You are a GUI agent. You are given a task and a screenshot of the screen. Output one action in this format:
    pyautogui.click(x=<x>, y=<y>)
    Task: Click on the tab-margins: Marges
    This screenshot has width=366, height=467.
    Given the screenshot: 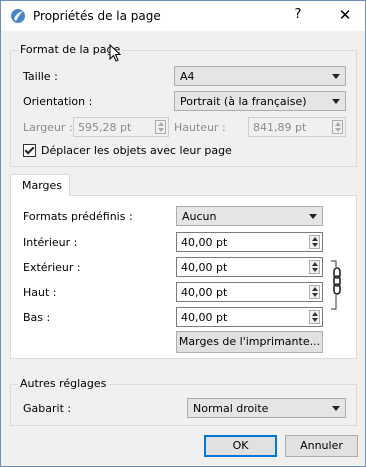 What is the action you would take?
    pyautogui.click(x=40, y=185)
    